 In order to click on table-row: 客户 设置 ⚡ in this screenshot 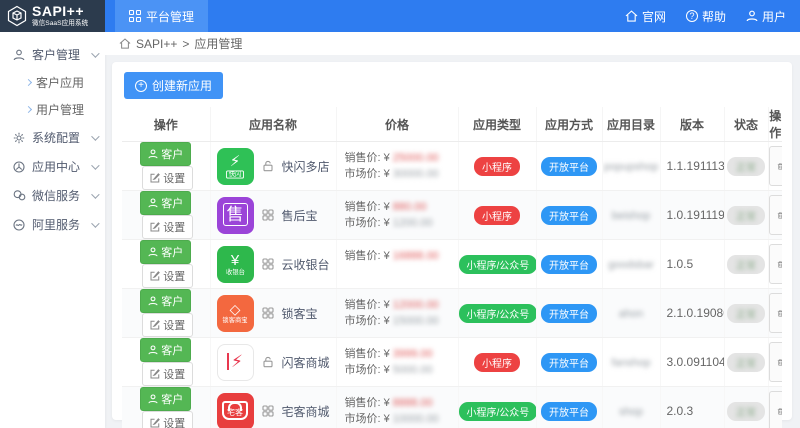, I will do `click(452, 166)`.